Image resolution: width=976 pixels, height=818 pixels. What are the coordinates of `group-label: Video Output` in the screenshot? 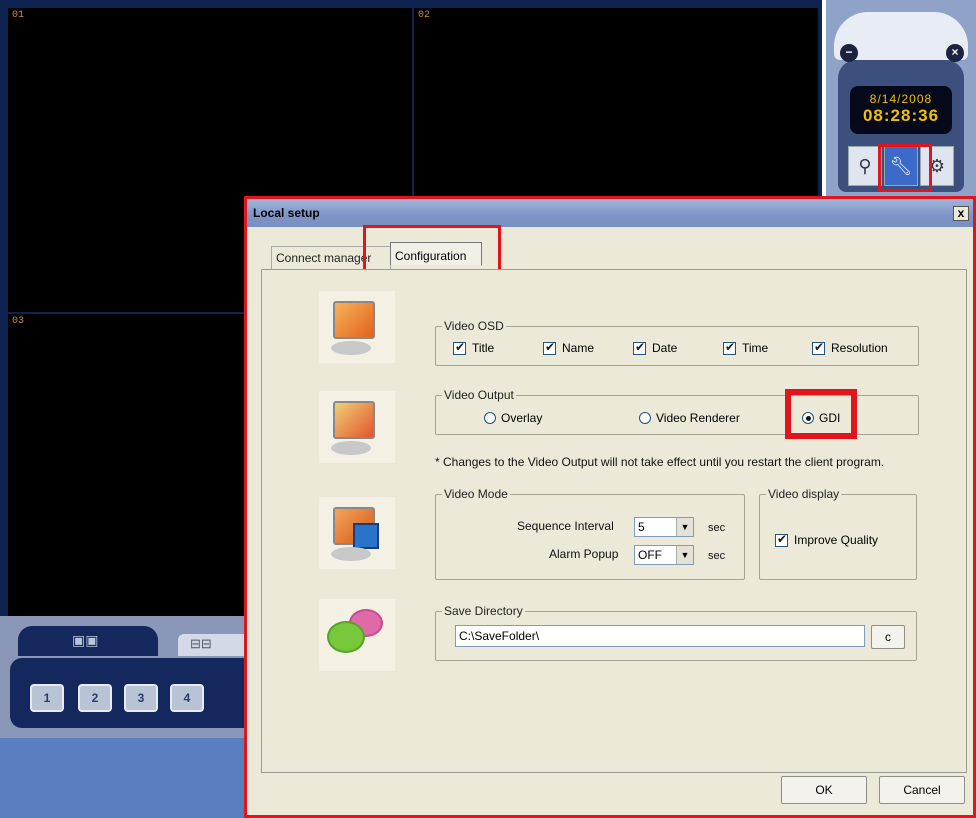 It's located at (479, 395).